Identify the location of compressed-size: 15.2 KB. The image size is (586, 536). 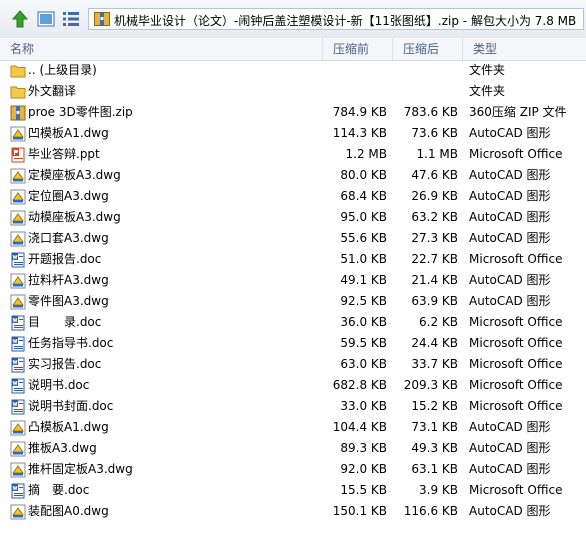
(434, 406).